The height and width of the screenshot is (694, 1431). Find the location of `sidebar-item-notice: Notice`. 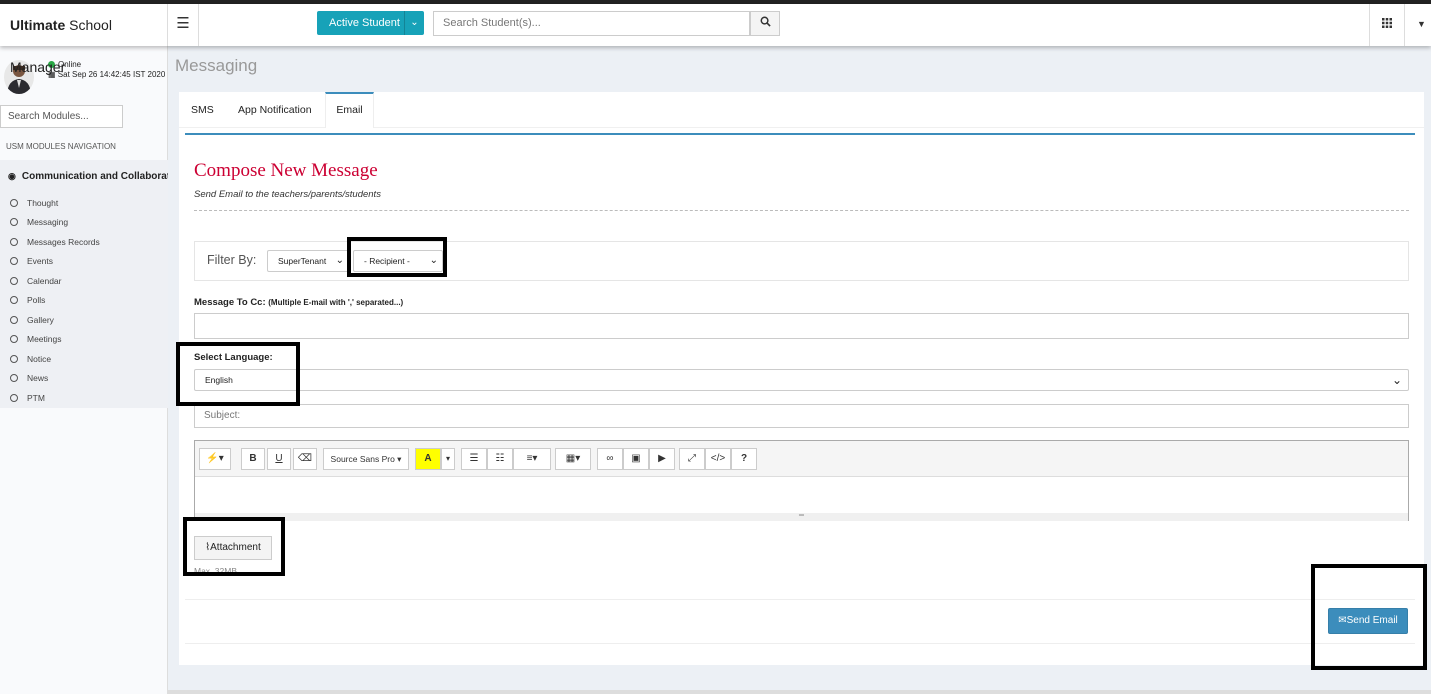

sidebar-item-notice: Notice is located at coordinates (30, 359).